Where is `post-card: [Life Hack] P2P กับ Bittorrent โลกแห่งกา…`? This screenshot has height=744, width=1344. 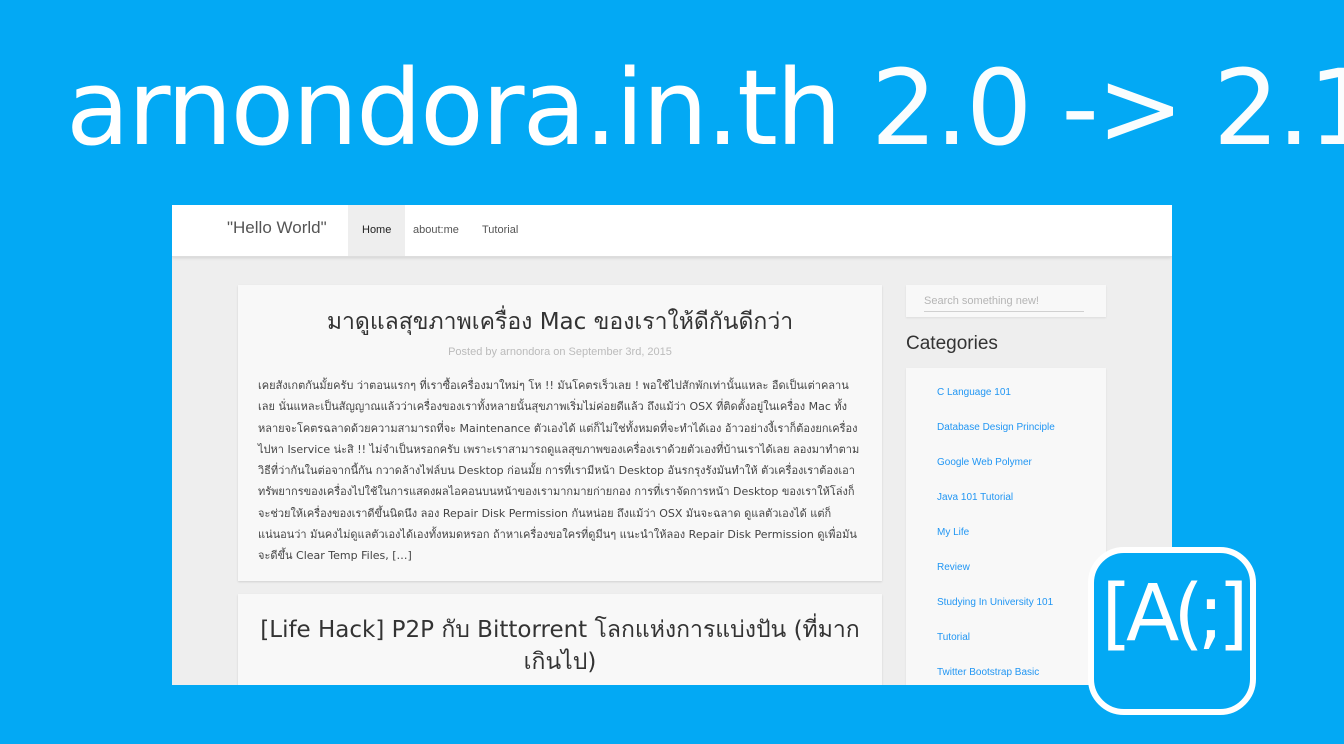 post-card: [Life Hack] P2P กับ Bittorrent โลกแห่งกา… is located at coordinates (560, 639).